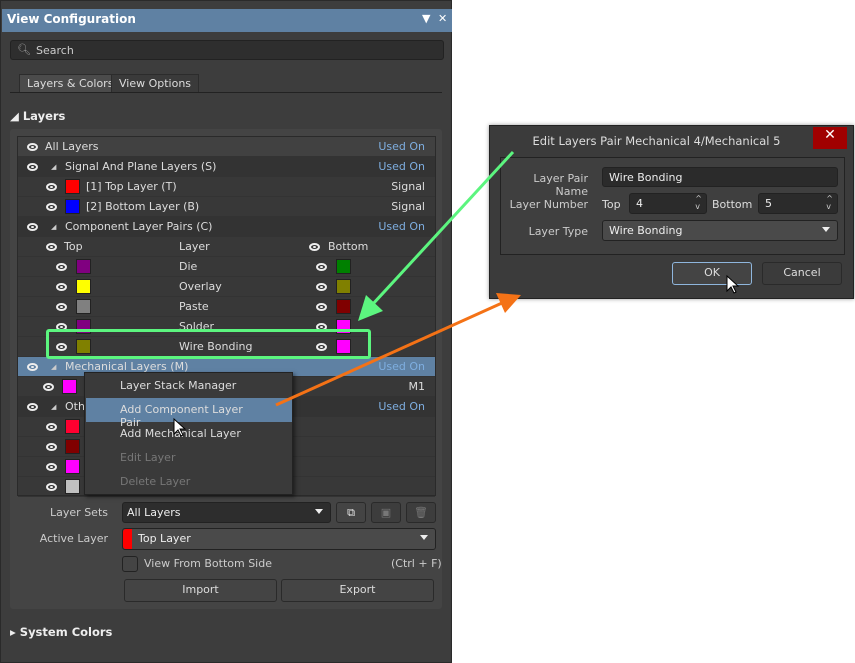 This screenshot has width=855, height=663. What do you see at coordinates (389, 354) in the screenshot?
I see `orange-arrow-line` at bounding box center [389, 354].